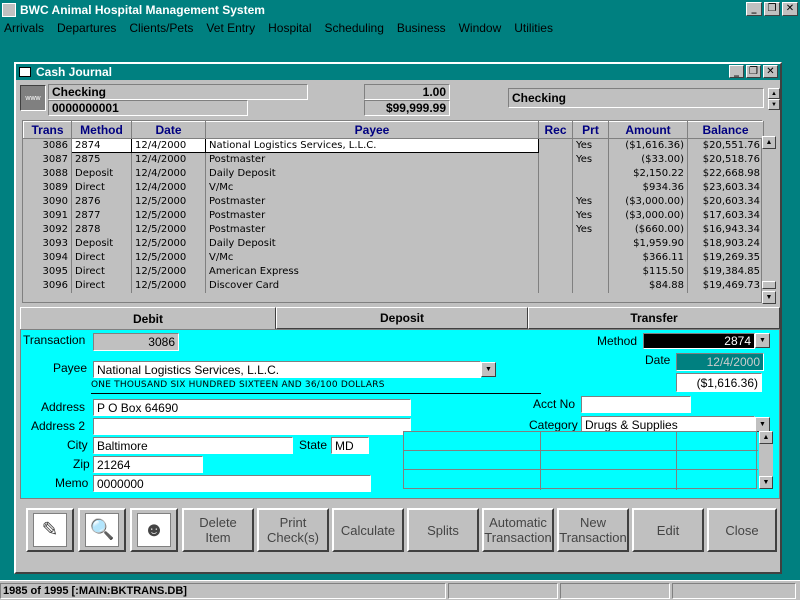 The width and height of the screenshot is (800, 600). I want to click on journal-close-button: ✕, so click(770, 71).